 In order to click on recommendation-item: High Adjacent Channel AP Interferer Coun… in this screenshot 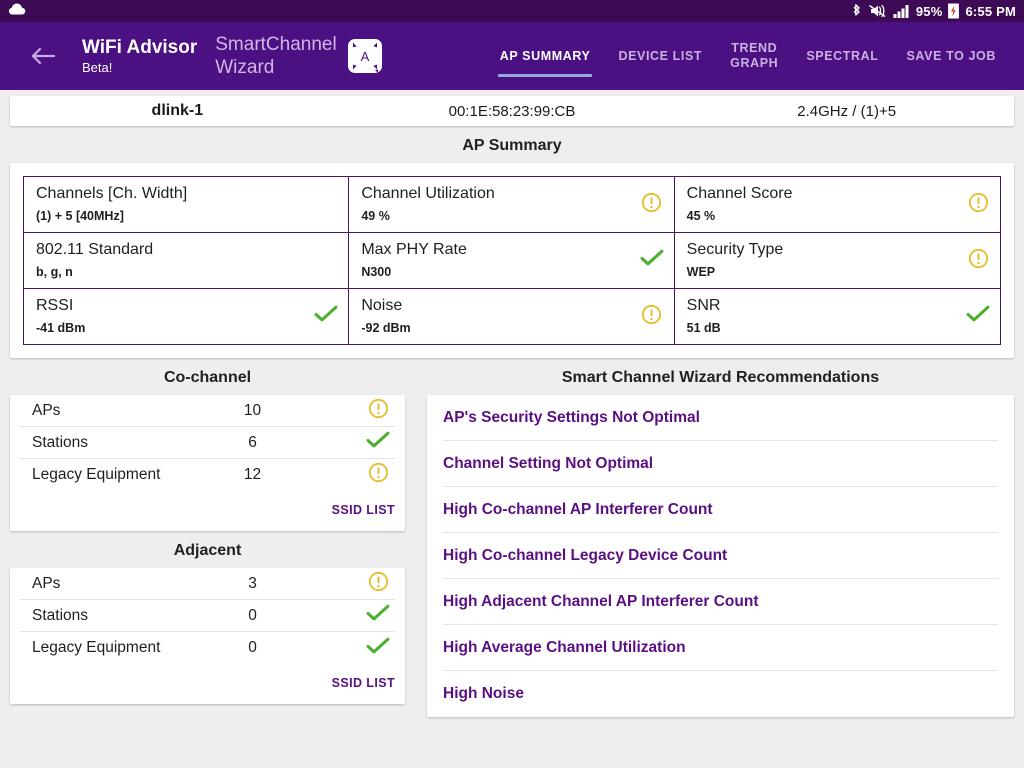, I will do `click(720, 602)`.